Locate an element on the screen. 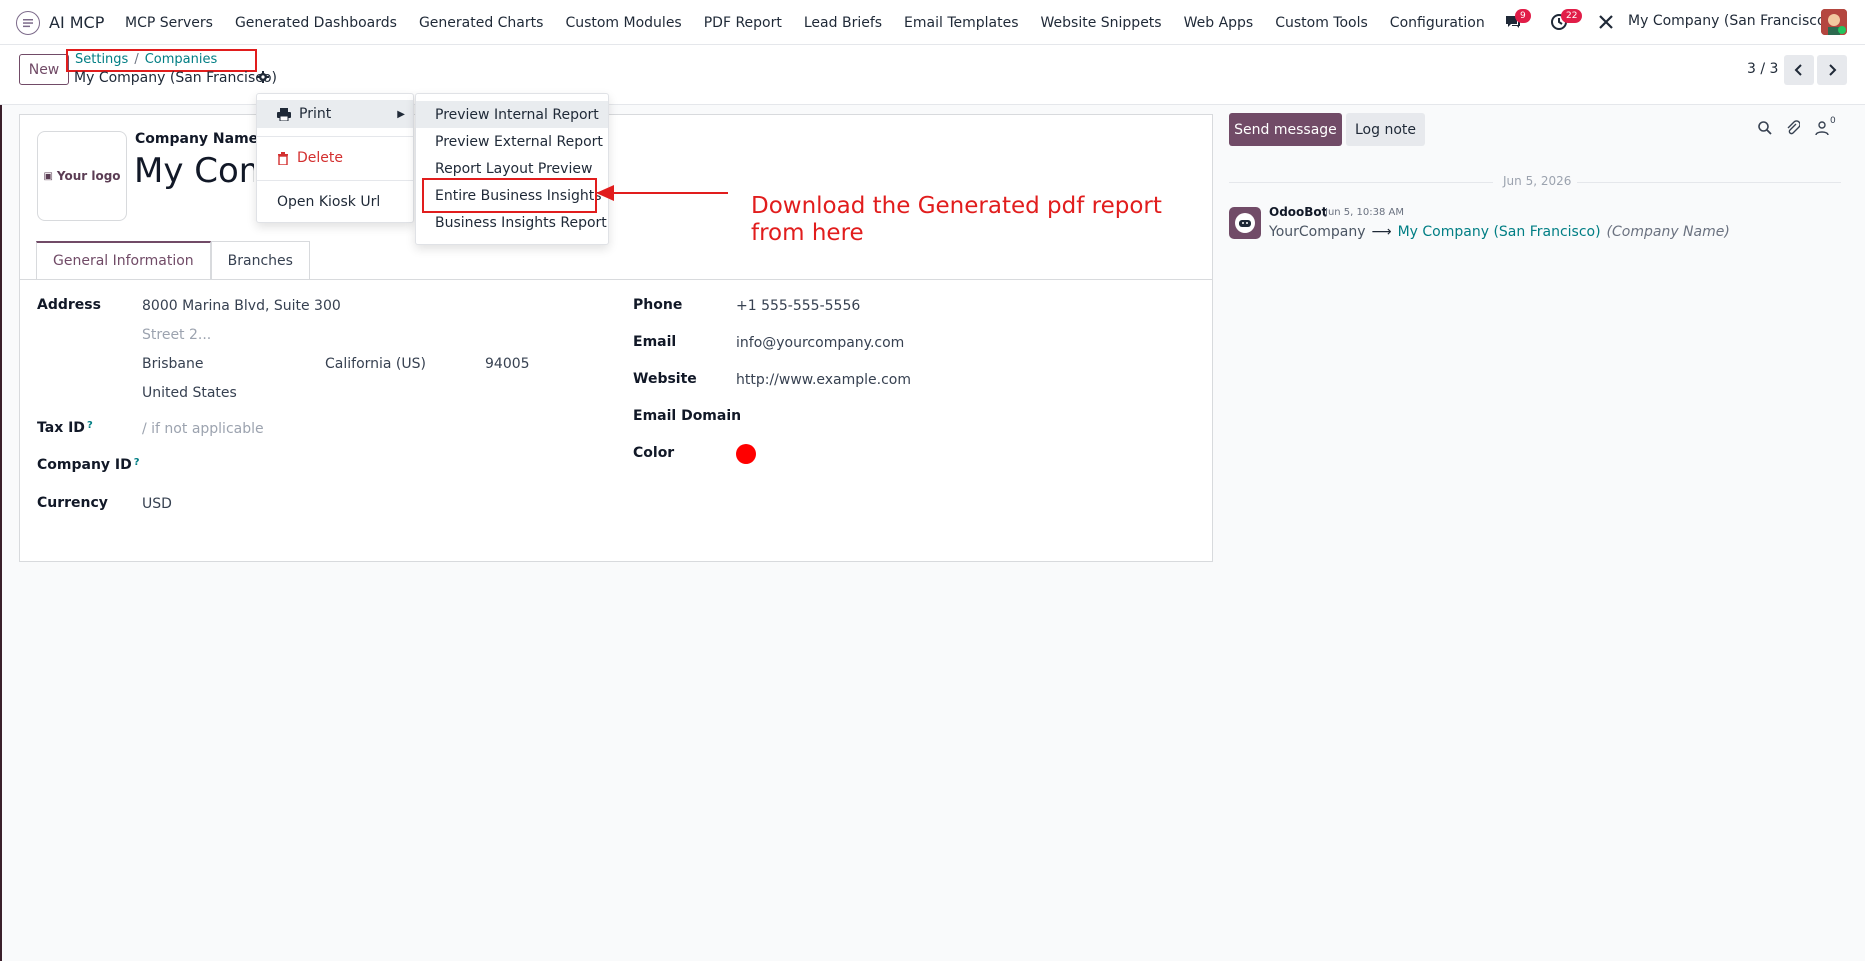  color-swatch is located at coordinates (746, 454).